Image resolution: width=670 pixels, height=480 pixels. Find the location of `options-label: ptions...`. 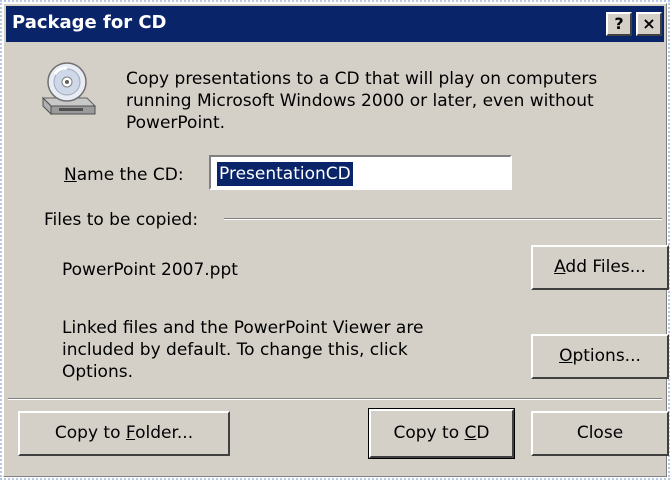

options-label: ptions... is located at coordinates (606, 356).